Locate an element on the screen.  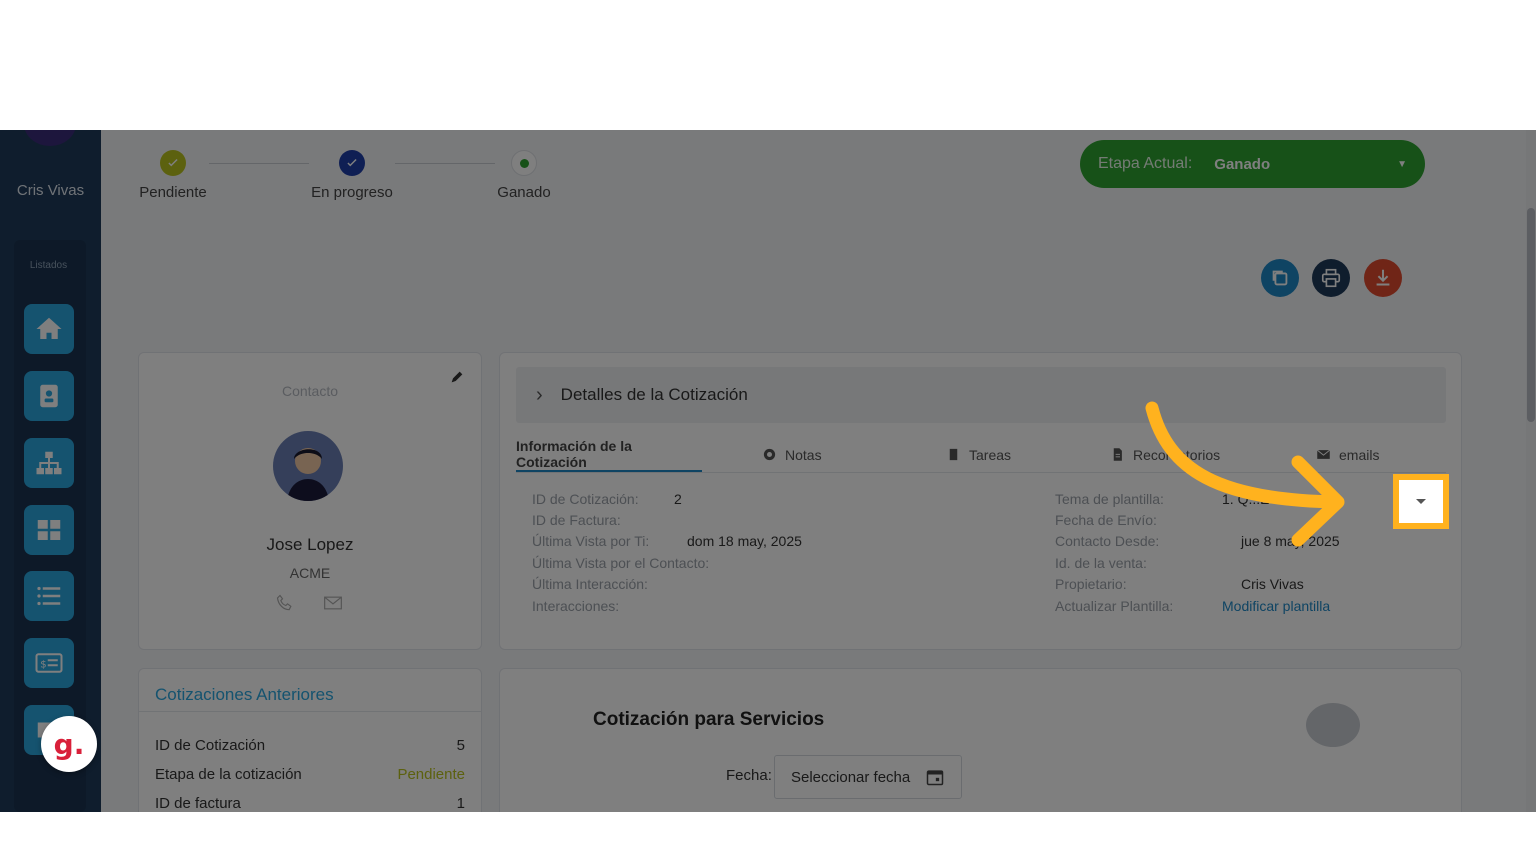
brand-logo: g. is located at coordinates (69, 744).